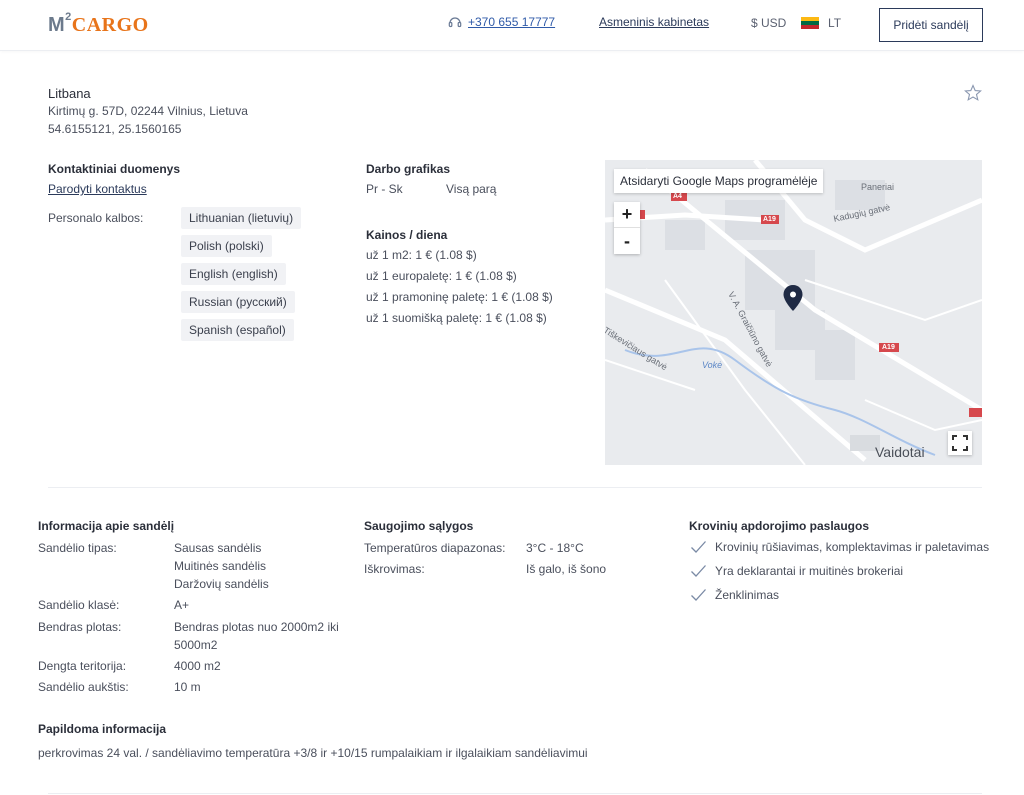 This screenshot has height=795, width=1024. Describe the element at coordinates (973, 93) in the screenshot. I see `favorite-star-icon` at that location.